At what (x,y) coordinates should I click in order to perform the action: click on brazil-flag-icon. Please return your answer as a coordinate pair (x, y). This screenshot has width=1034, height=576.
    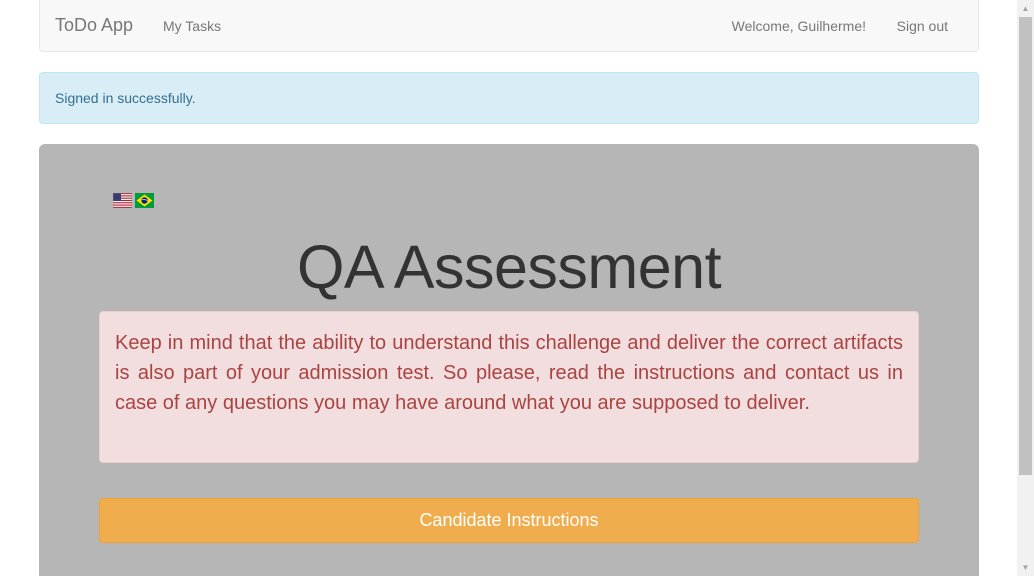
    Looking at the image, I should click on (144, 200).